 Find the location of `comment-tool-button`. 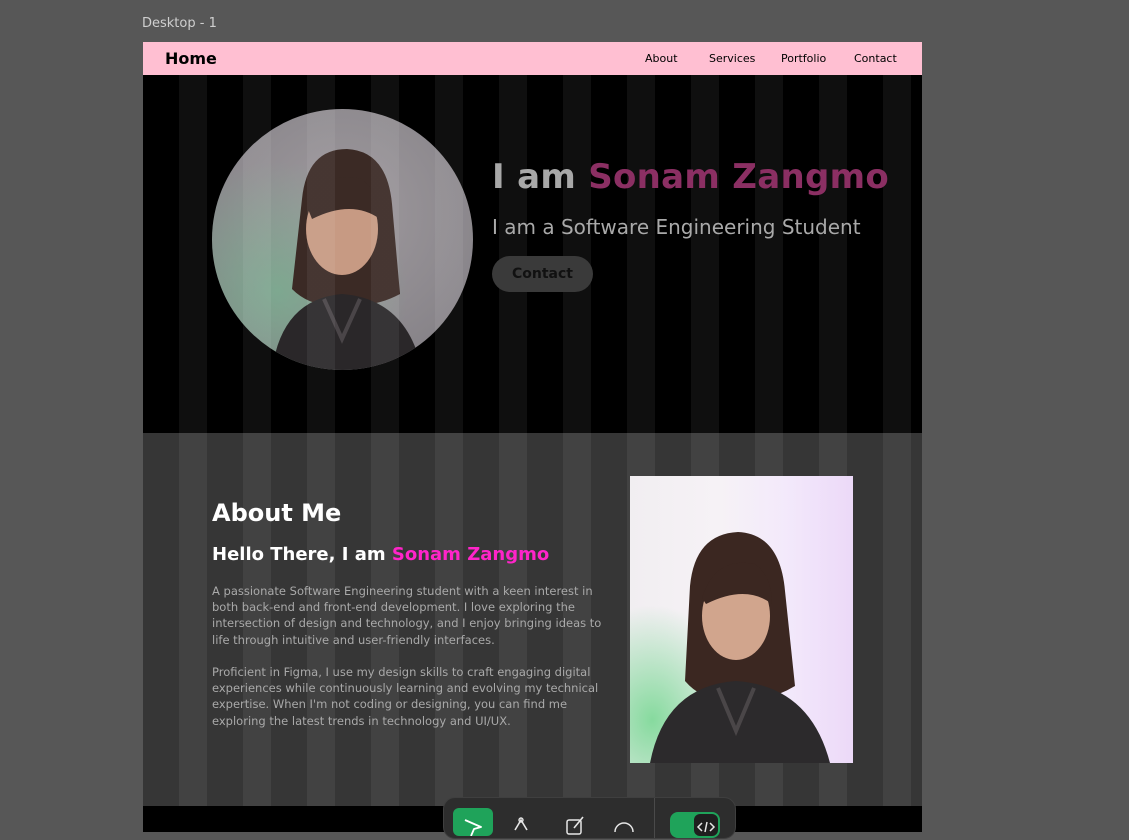

comment-tool-button is located at coordinates (624, 822).